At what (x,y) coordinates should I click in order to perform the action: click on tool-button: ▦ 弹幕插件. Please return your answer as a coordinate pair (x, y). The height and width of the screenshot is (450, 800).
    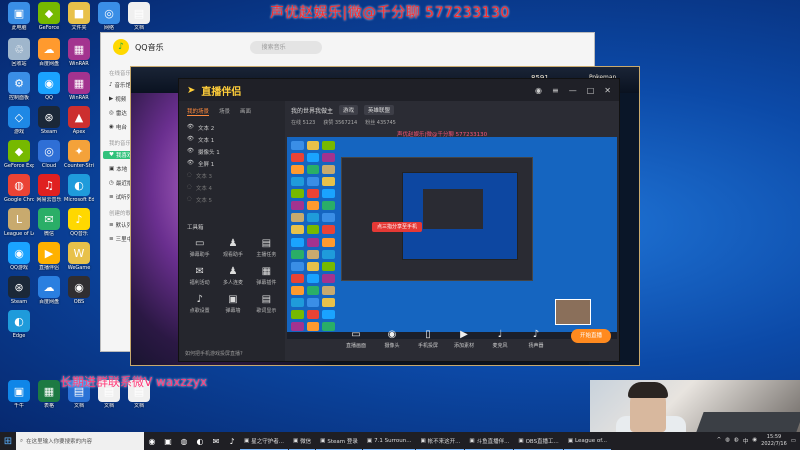
    Looking at the image, I should click on (266, 276).